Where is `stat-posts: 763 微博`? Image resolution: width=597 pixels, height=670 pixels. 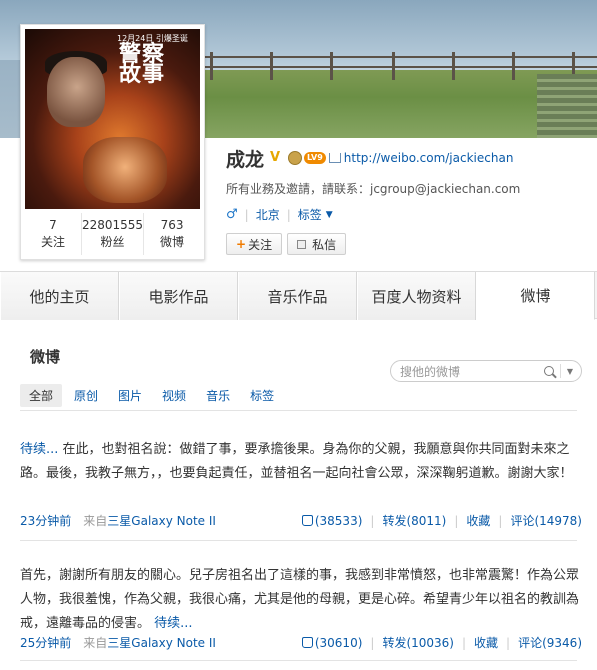
stat-posts: 763 微博 is located at coordinates (172, 234).